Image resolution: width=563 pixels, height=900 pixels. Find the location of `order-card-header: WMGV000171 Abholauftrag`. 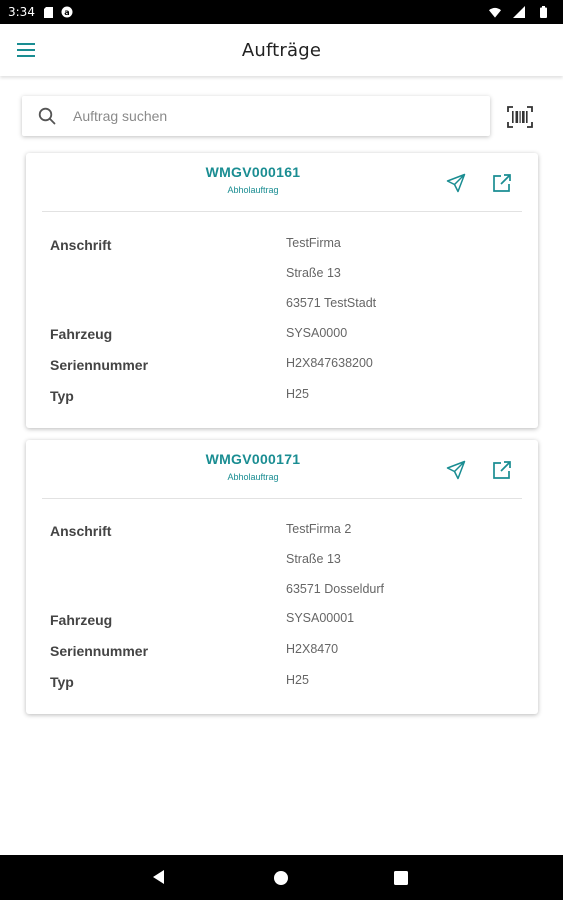

order-card-header: WMGV000171 Abholauftrag is located at coordinates (282, 469).